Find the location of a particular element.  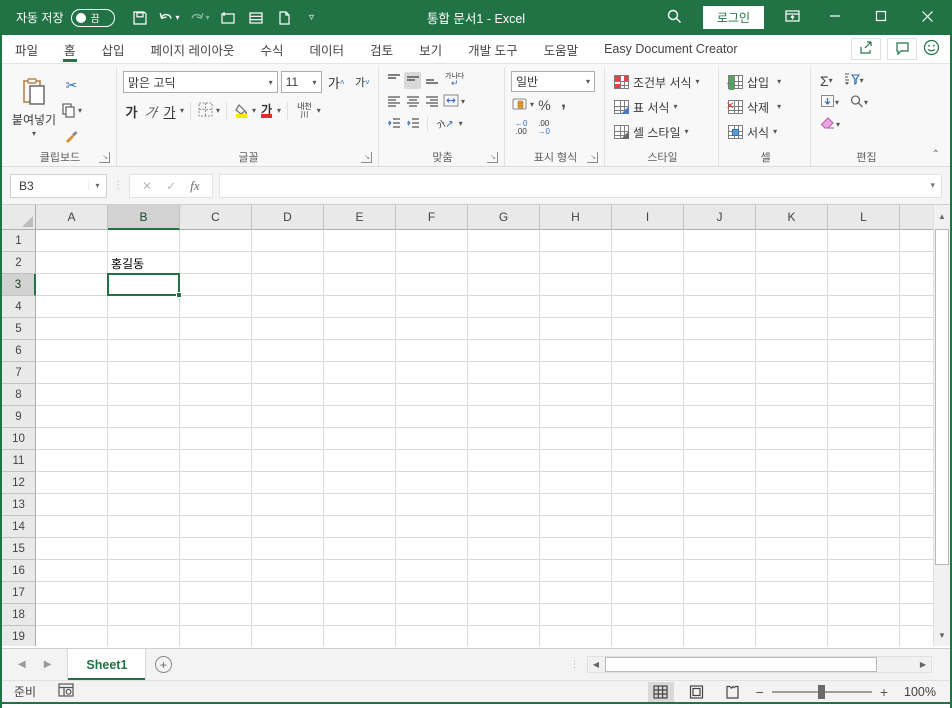

cell-D19 is located at coordinates (288, 636).